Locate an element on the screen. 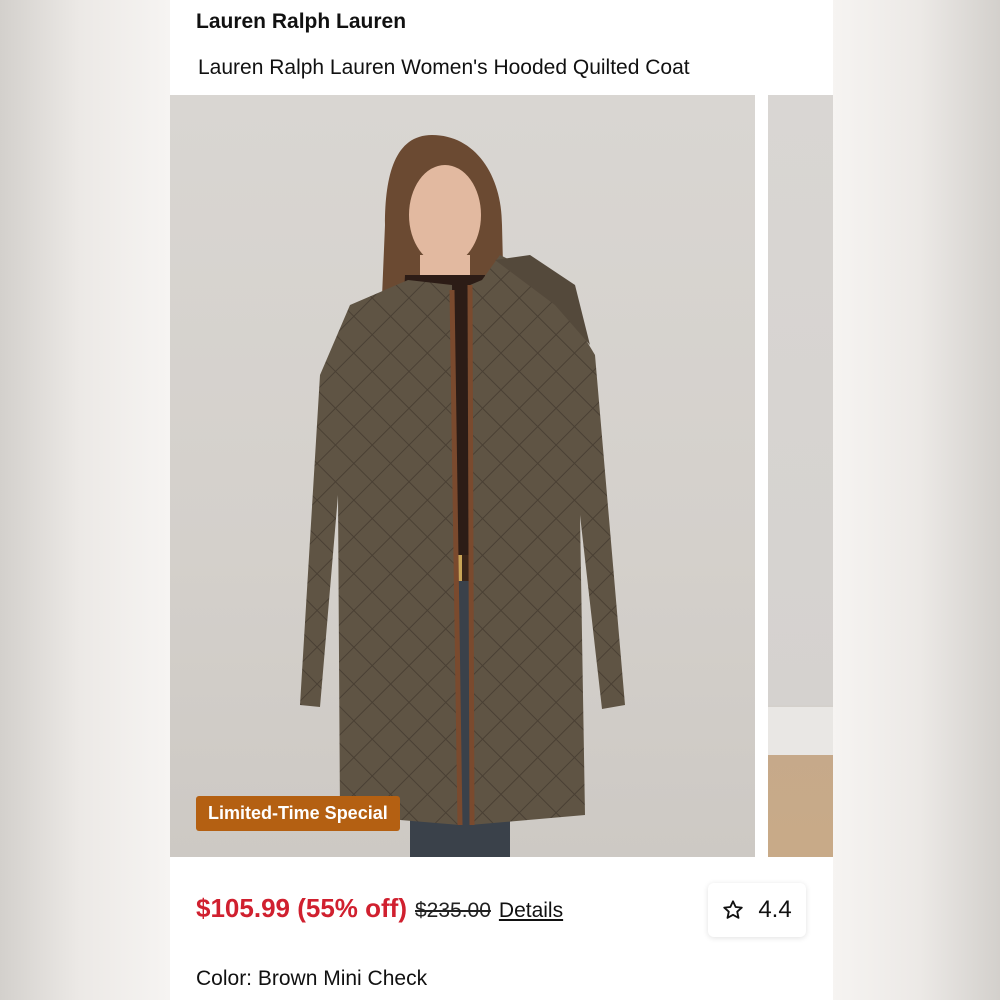 The height and width of the screenshot is (1000, 1000). rating-value: 4.4 is located at coordinates (775, 909).